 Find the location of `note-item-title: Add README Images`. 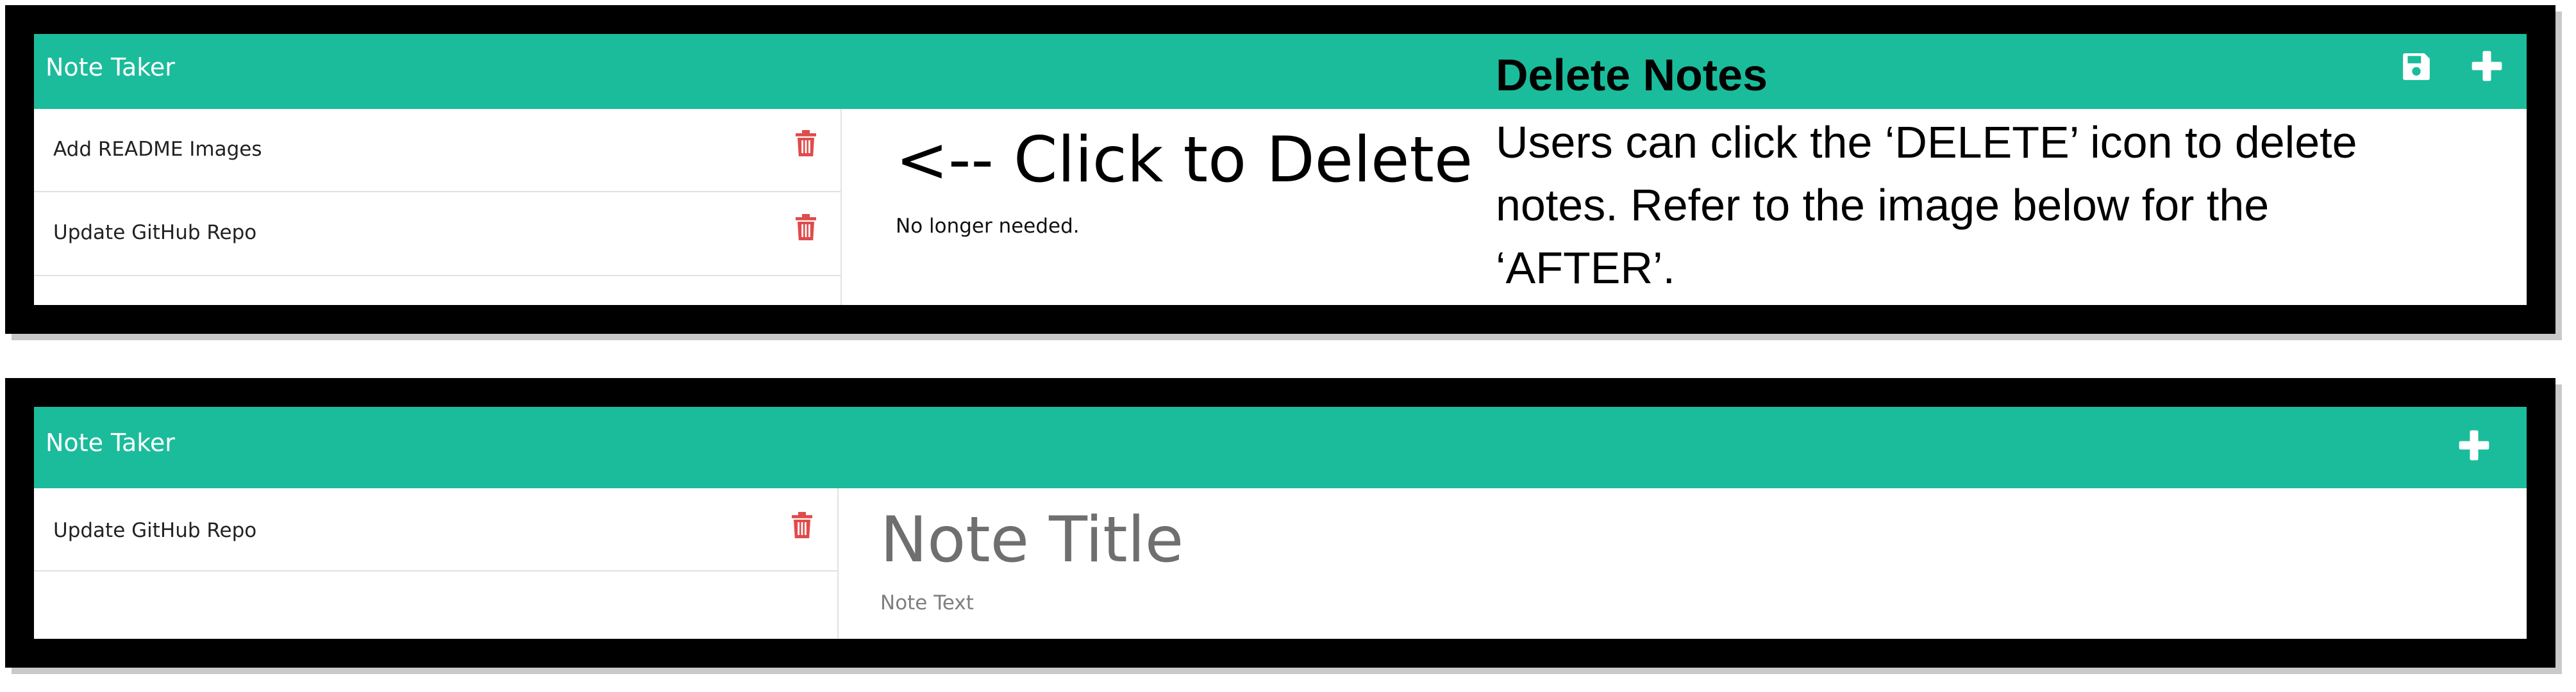

note-item-title: Add README Images is located at coordinates (157, 149).